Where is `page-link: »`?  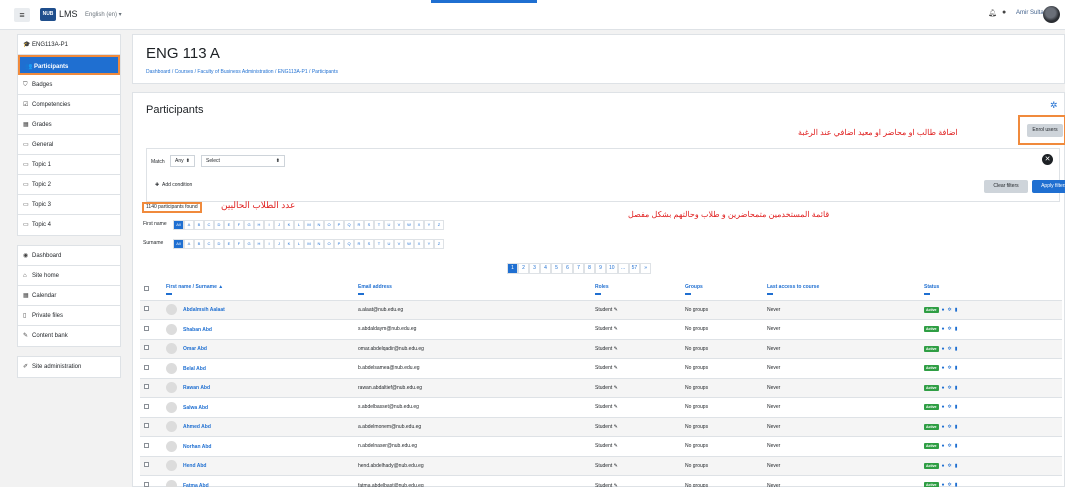
page-link: » is located at coordinates (646, 268).